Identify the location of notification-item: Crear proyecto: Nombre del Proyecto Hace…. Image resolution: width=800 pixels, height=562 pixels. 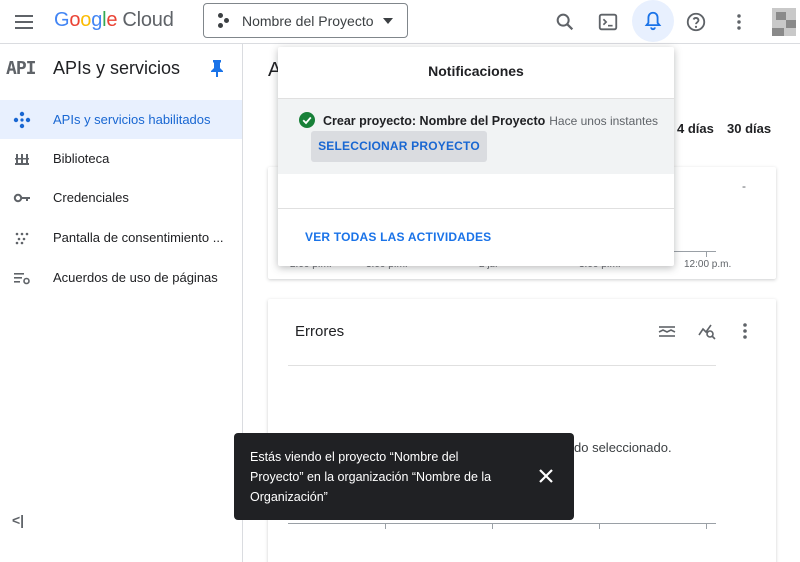
(476, 136).